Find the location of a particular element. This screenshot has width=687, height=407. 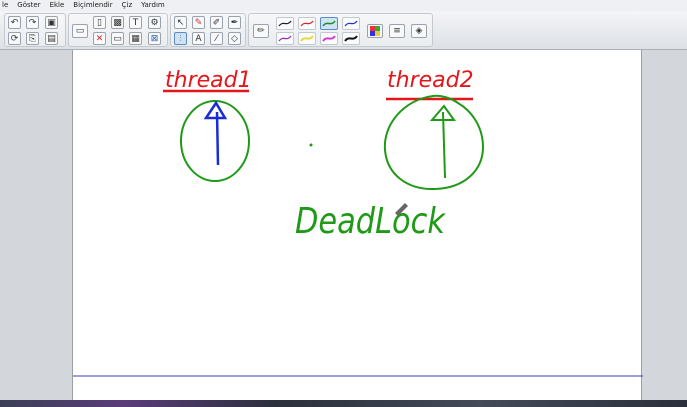

gear-icon: ⚙ is located at coordinates (154, 22).